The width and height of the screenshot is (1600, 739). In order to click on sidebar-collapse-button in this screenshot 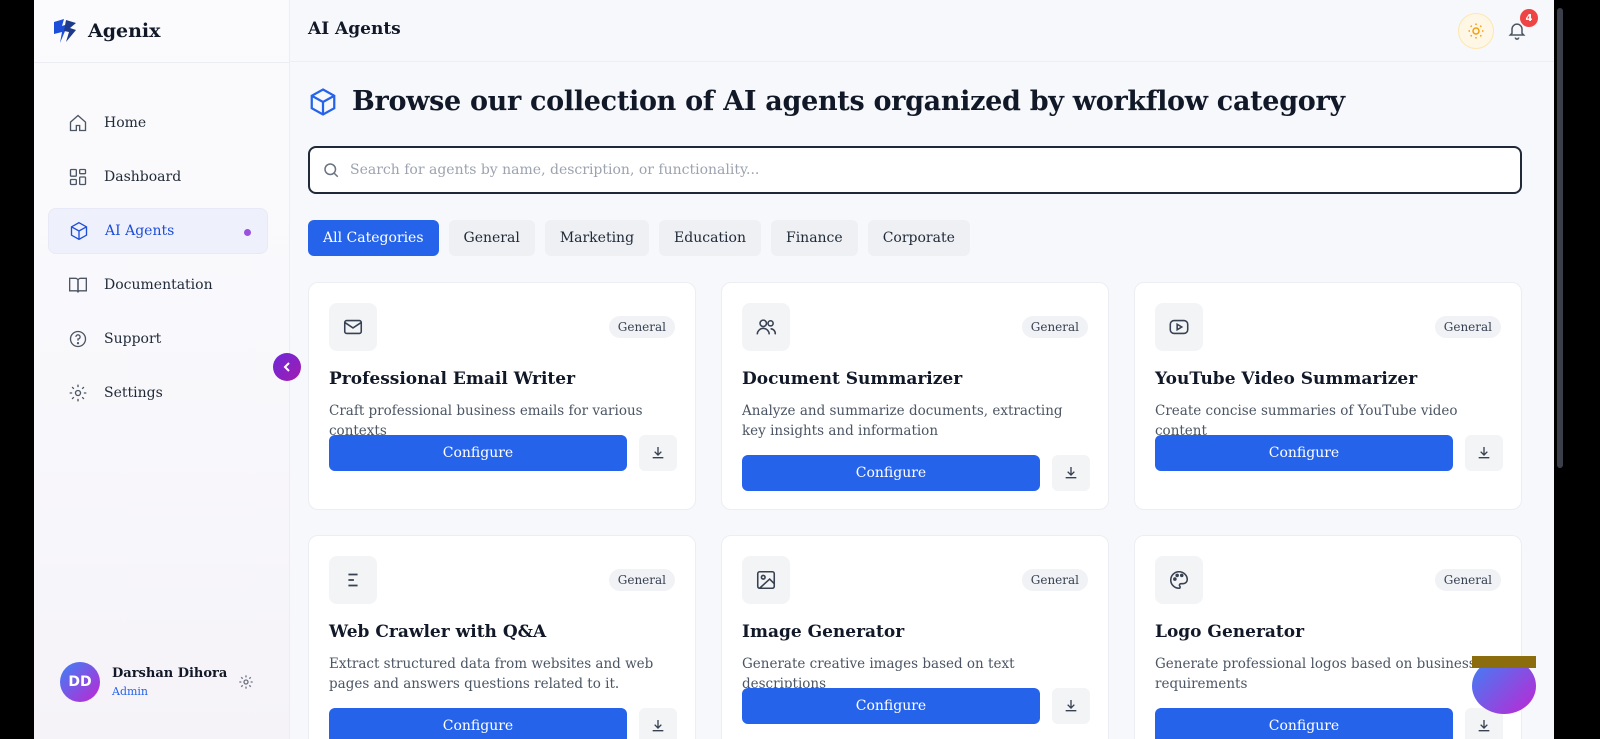, I will do `click(287, 367)`.